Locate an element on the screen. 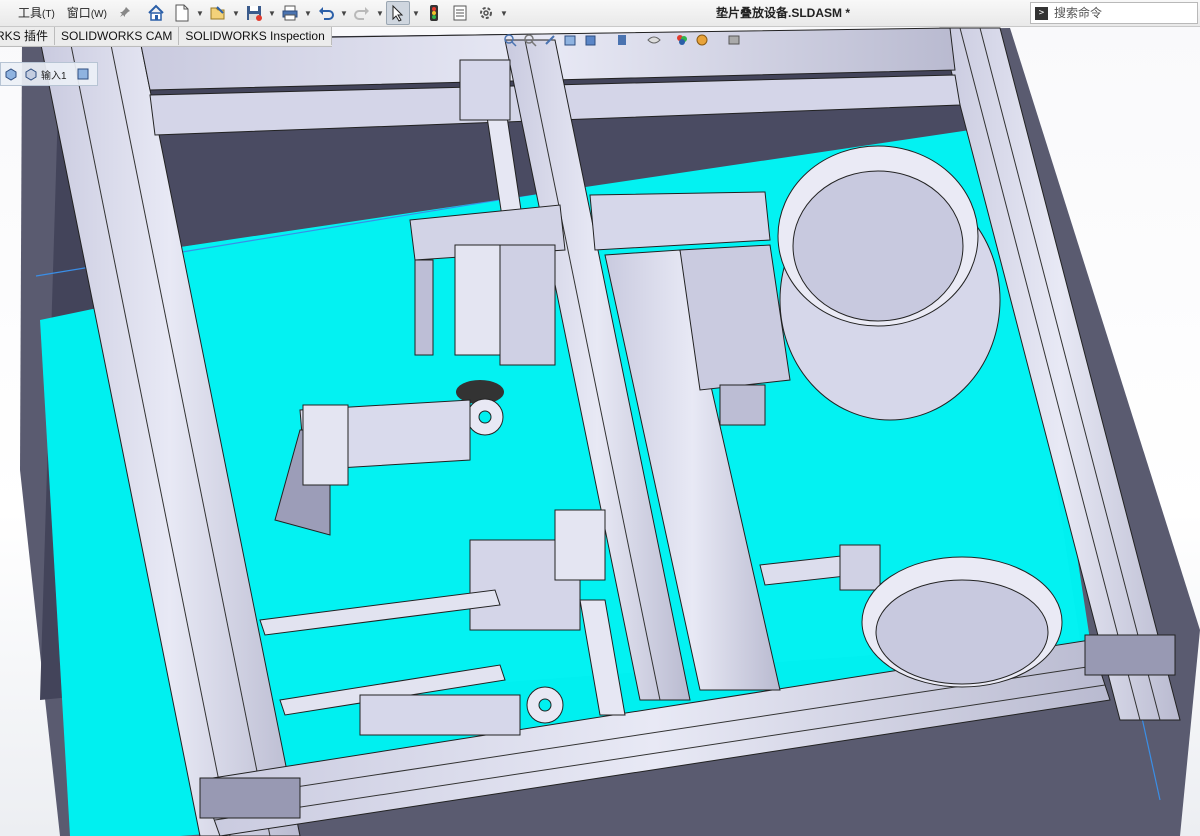 This screenshot has width=1200, height=836. assembly-icon is located at coordinates (11, 74).